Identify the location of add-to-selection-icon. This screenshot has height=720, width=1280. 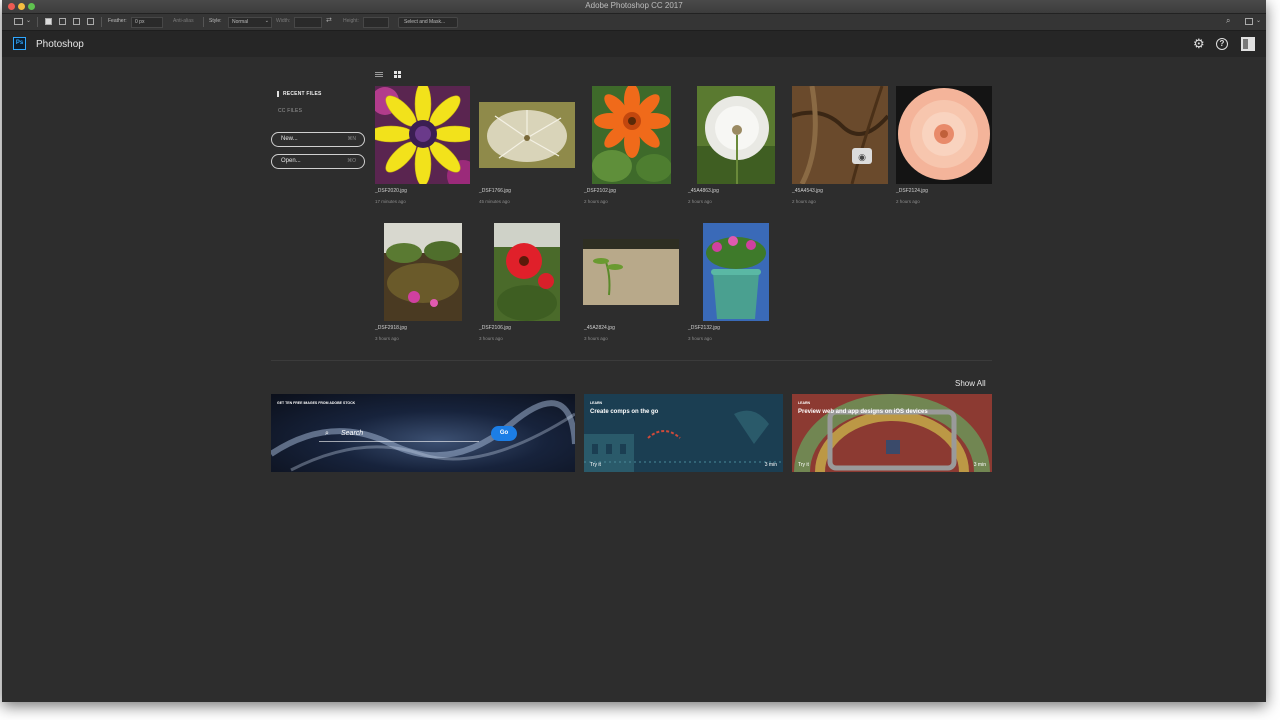
(62, 21).